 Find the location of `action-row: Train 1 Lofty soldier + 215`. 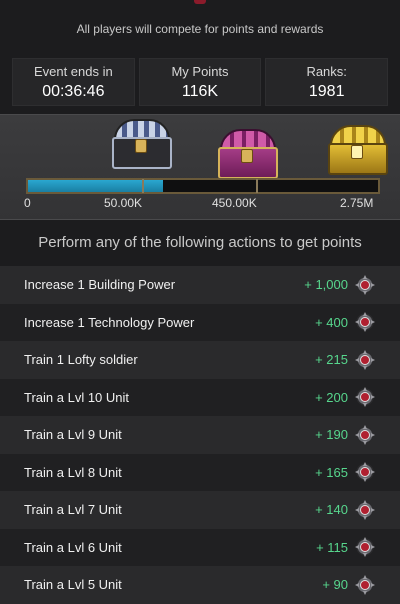

action-row: Train 1 Lofty soldier + 215 is located at coordinates (200, 360).